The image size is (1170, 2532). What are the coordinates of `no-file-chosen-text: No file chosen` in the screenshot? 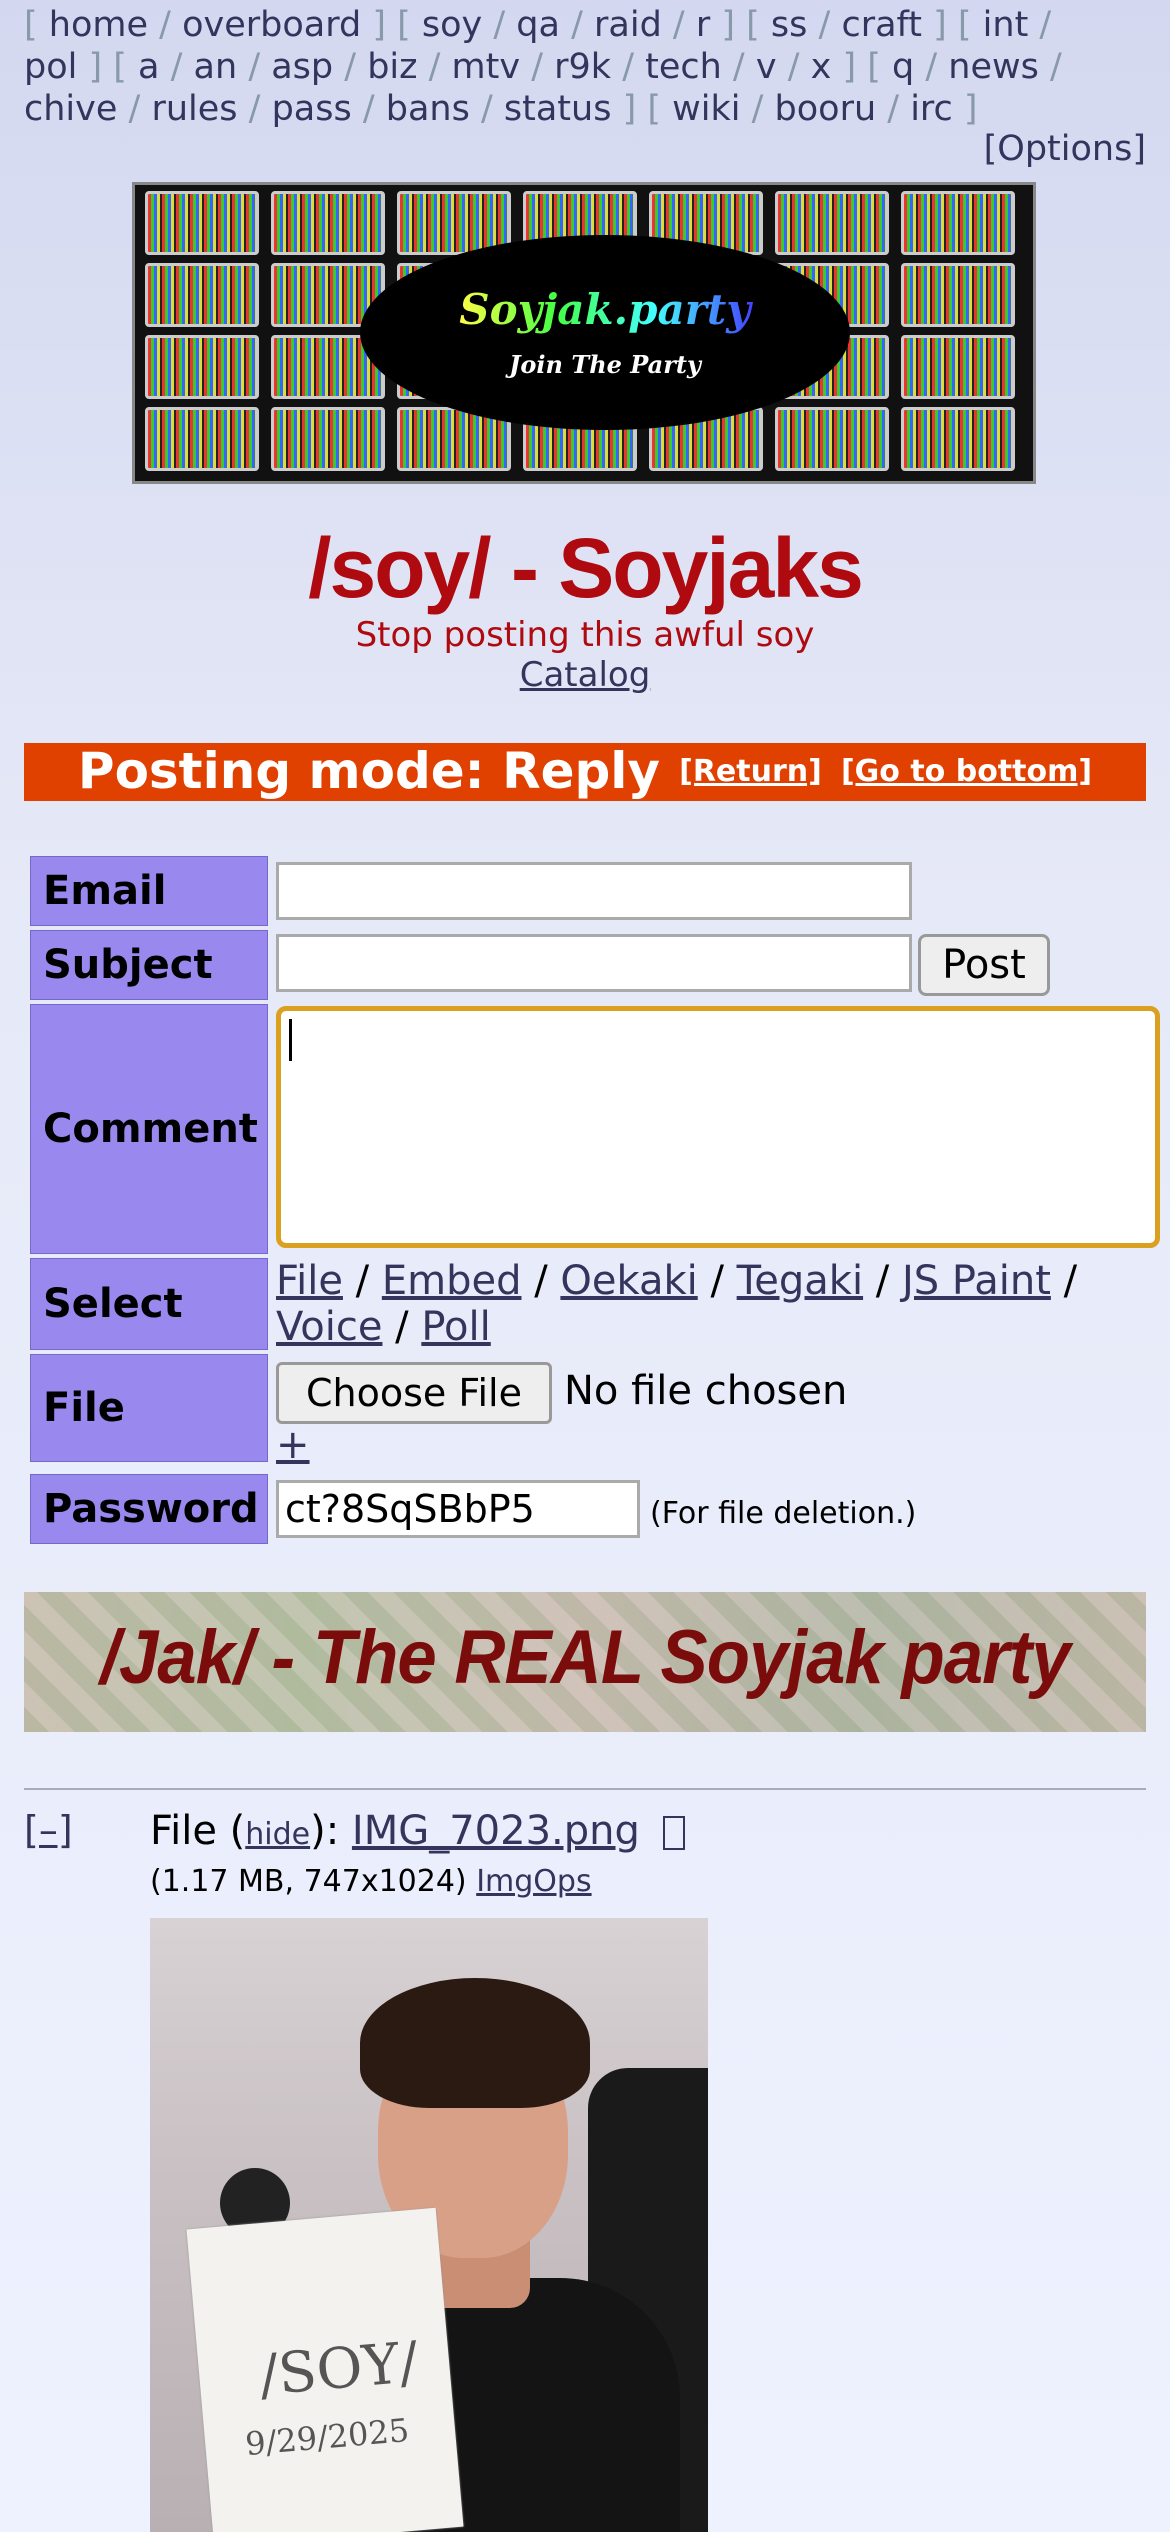 It's located at (706, 1391).